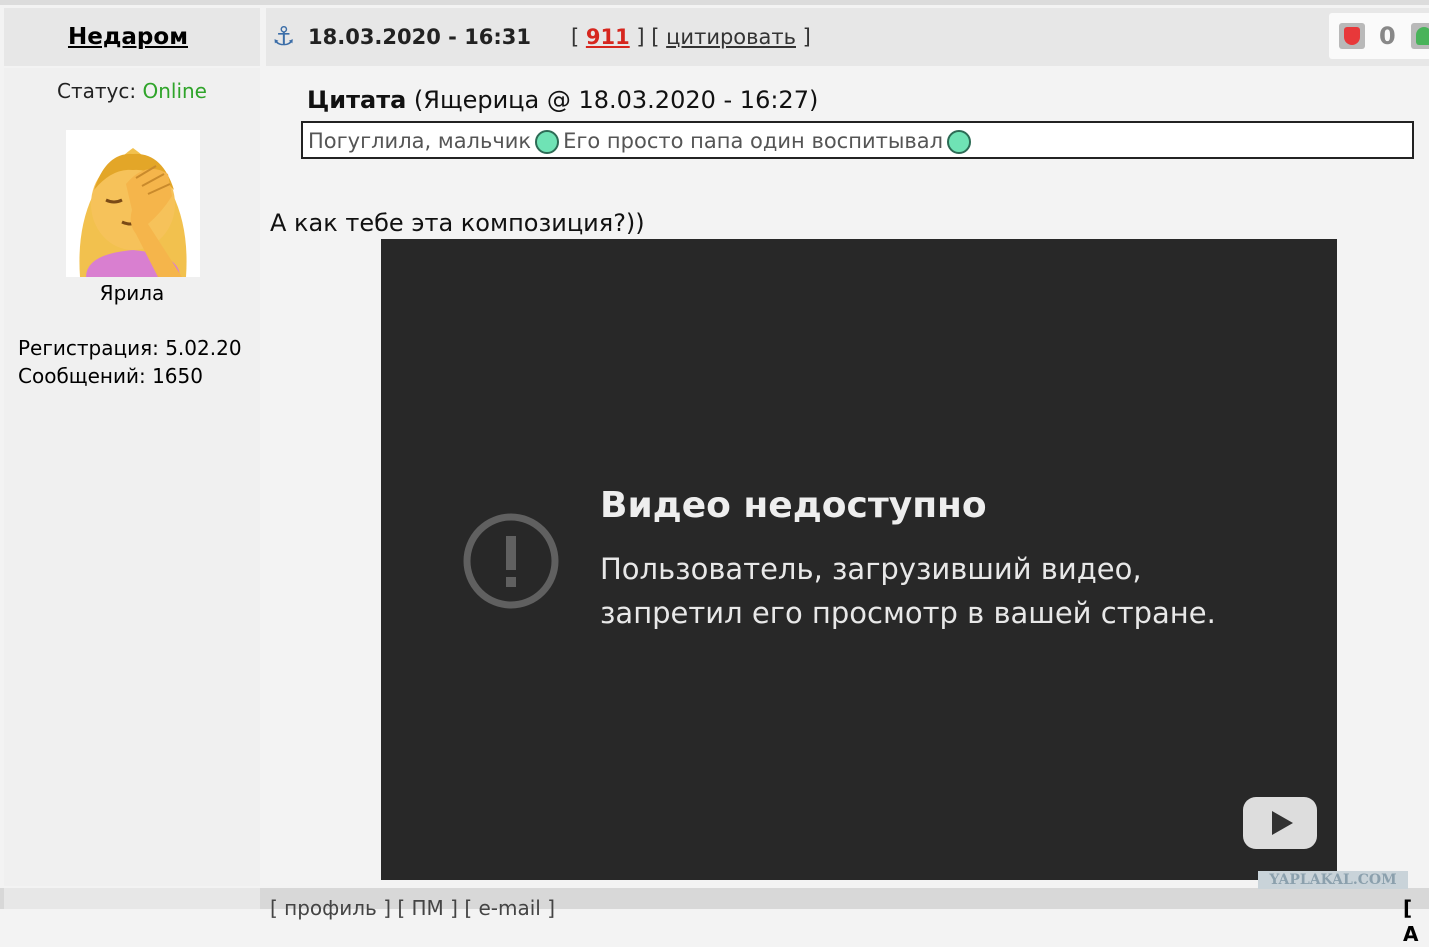 This screenshot has height=947, width=1429. I want to click on watermark: YAPLAKAL.COM, so click(1333, 880).